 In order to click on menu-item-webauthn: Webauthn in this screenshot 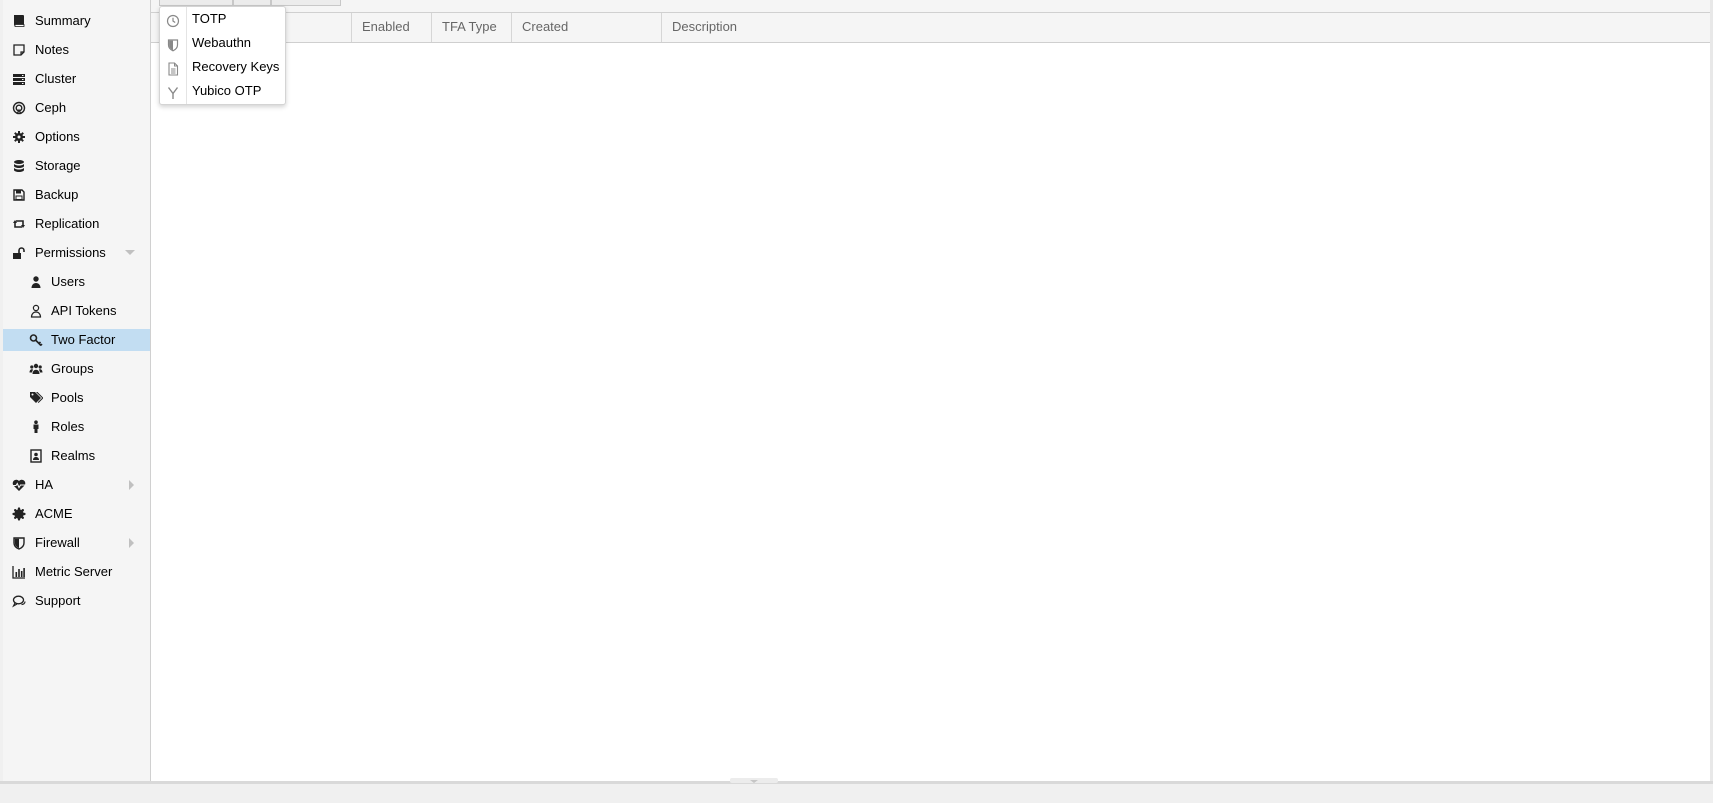, I will do `click(222, 43)`.